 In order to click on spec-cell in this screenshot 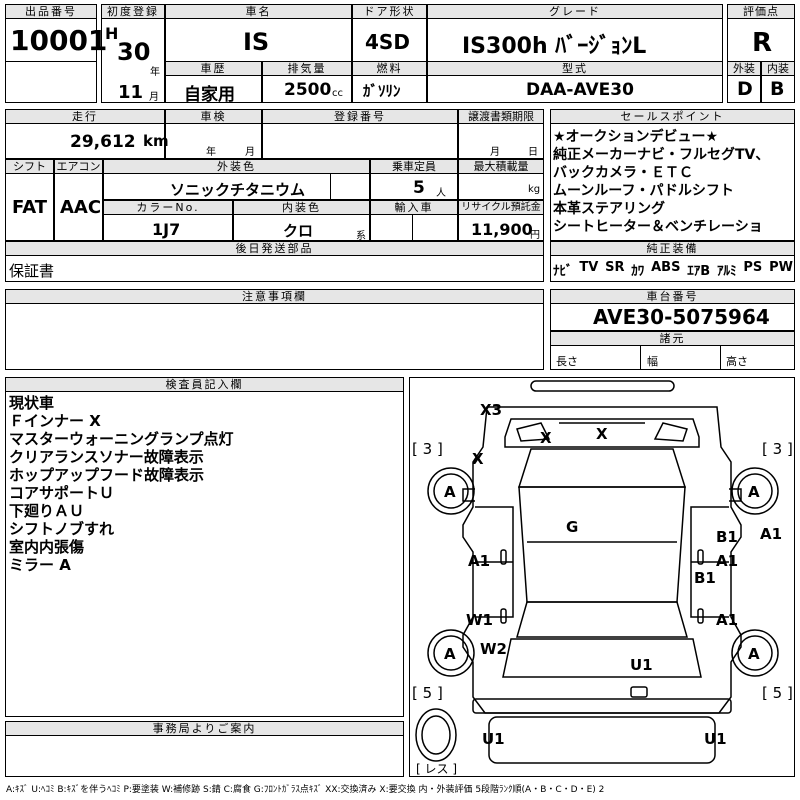, I will do `click(672, 357)`.